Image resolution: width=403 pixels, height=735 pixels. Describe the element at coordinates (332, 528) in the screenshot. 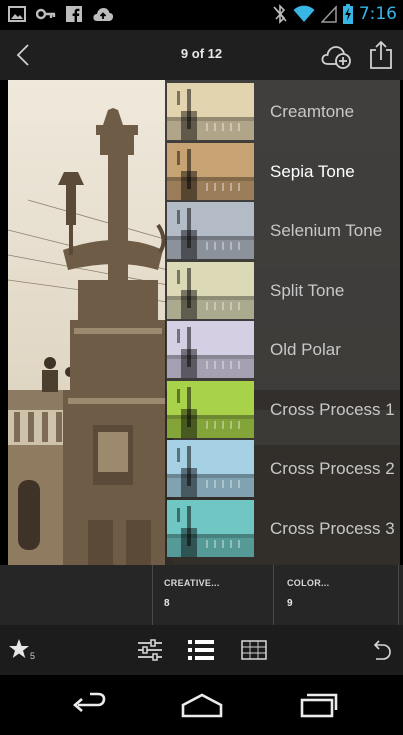

I see `preset-label: Cross Process 3` at that location.